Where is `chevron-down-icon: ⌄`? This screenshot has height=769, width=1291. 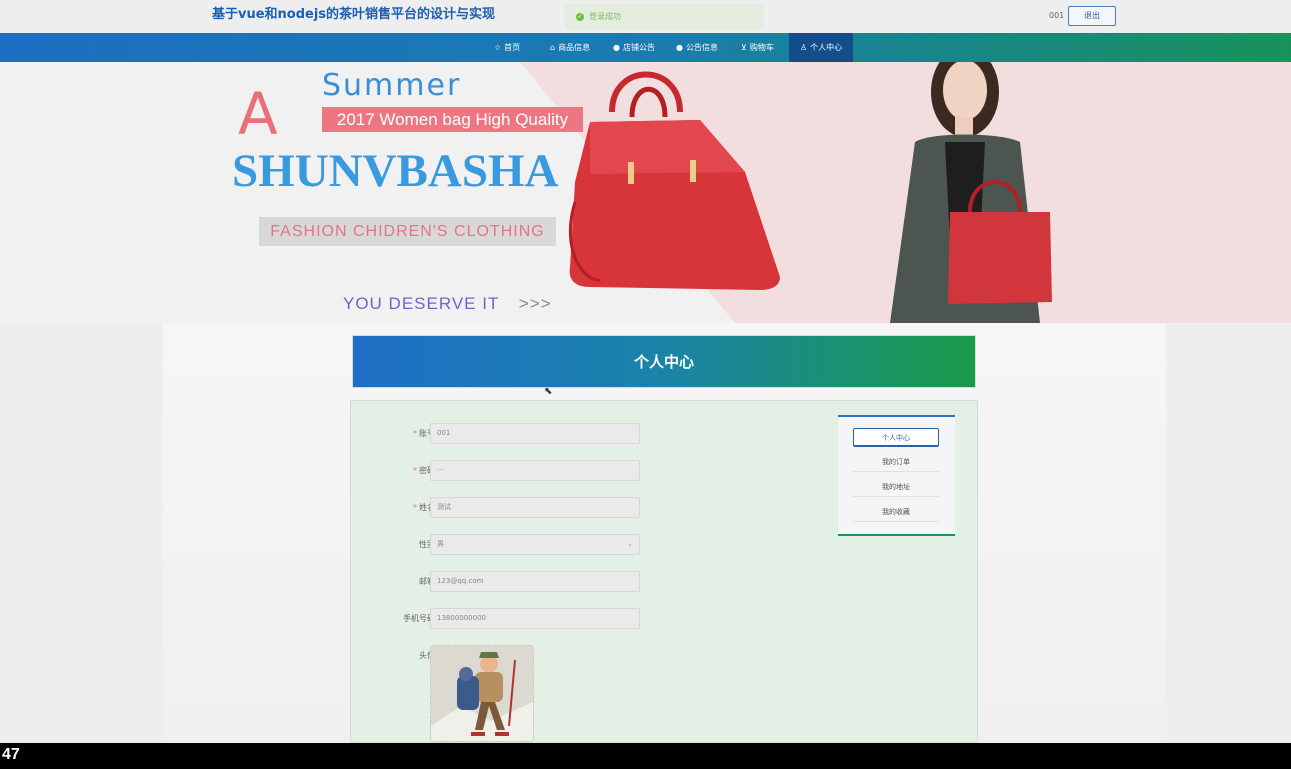
chevron-down-icon: ⌄ is located at coordinates (630, 544).